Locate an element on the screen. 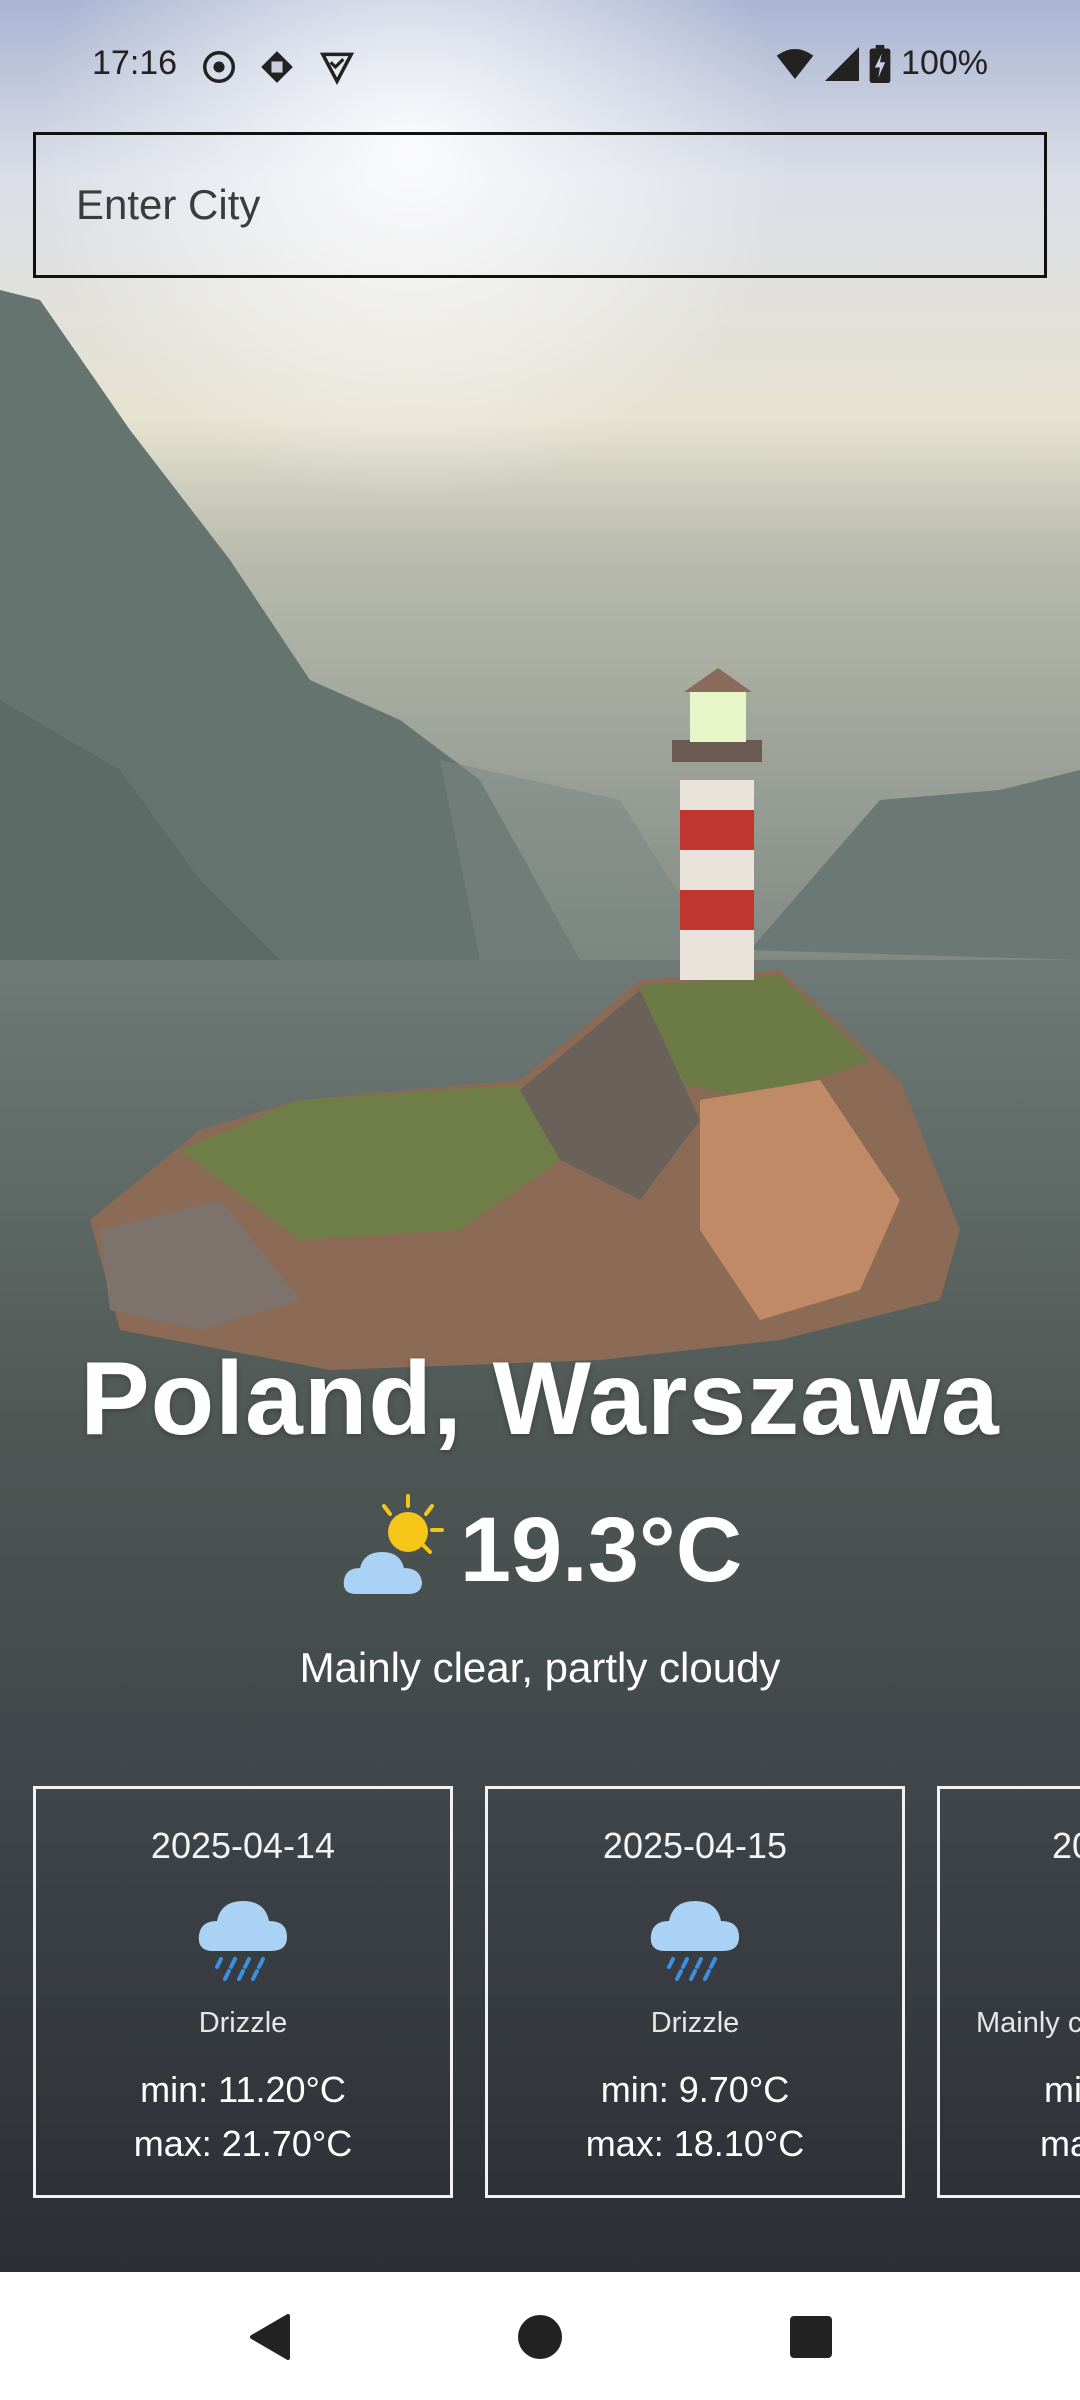 This screenshot has width=1080, height=2400. recents-icon is located at coordinates (811, 2337).